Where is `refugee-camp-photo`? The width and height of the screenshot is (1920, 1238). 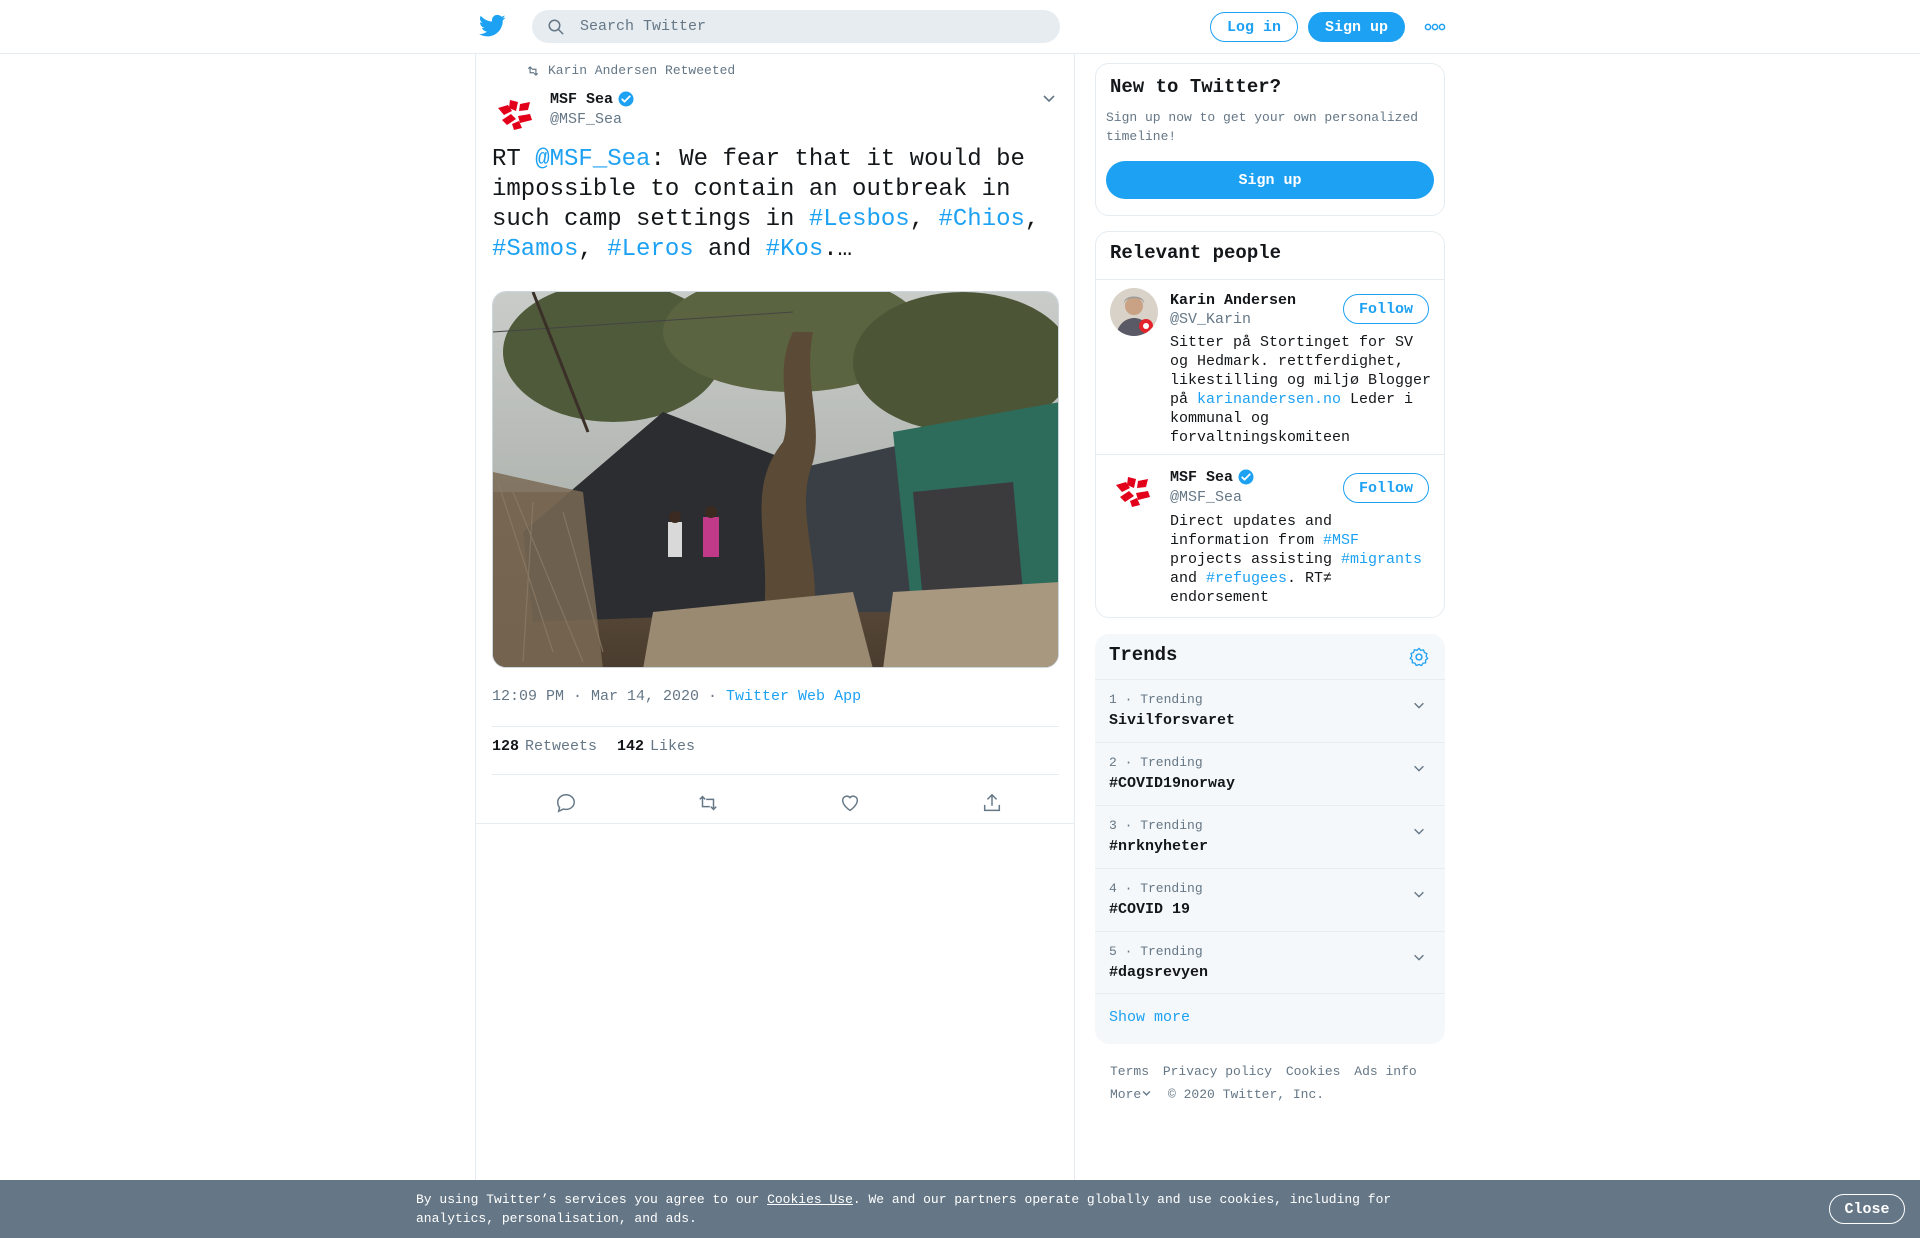
refugee-camp-photo is located at coordinates (775, 479).